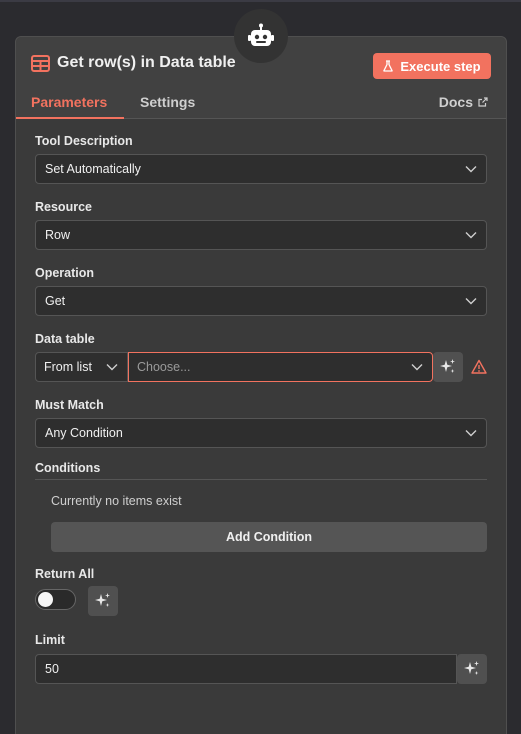 Image resolution: width=521 pixels, height=734 pixels. Describe the element at coordinates (261, 433) in the screenshot. I see `must-match-select: Any Condition` at that location.